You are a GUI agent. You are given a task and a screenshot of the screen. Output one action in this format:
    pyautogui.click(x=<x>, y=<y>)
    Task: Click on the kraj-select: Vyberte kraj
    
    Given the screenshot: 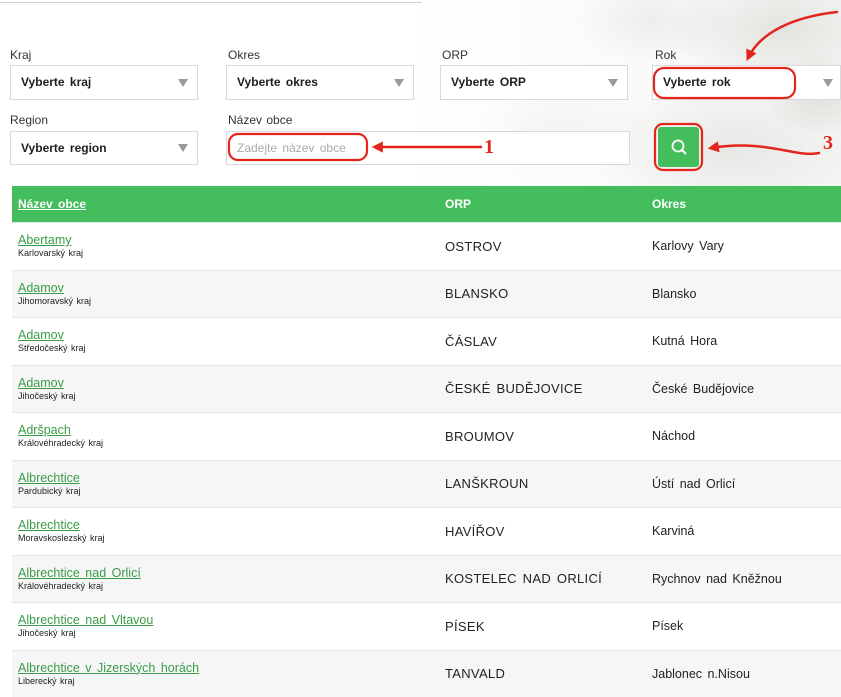 What is the action you would take?
    pyautogui.click(x=104, y=82)
    